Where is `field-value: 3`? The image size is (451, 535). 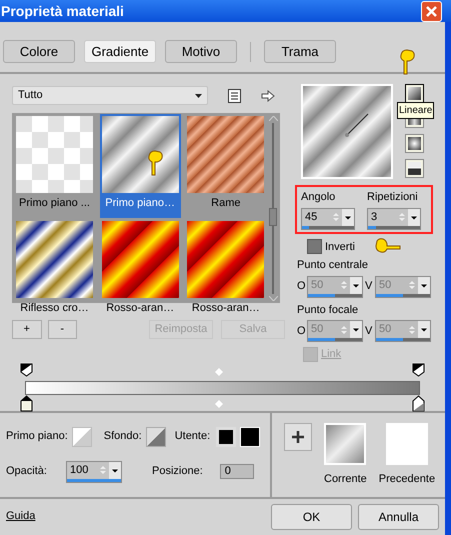
field-value: 3 is located at coordinates (374, 217).